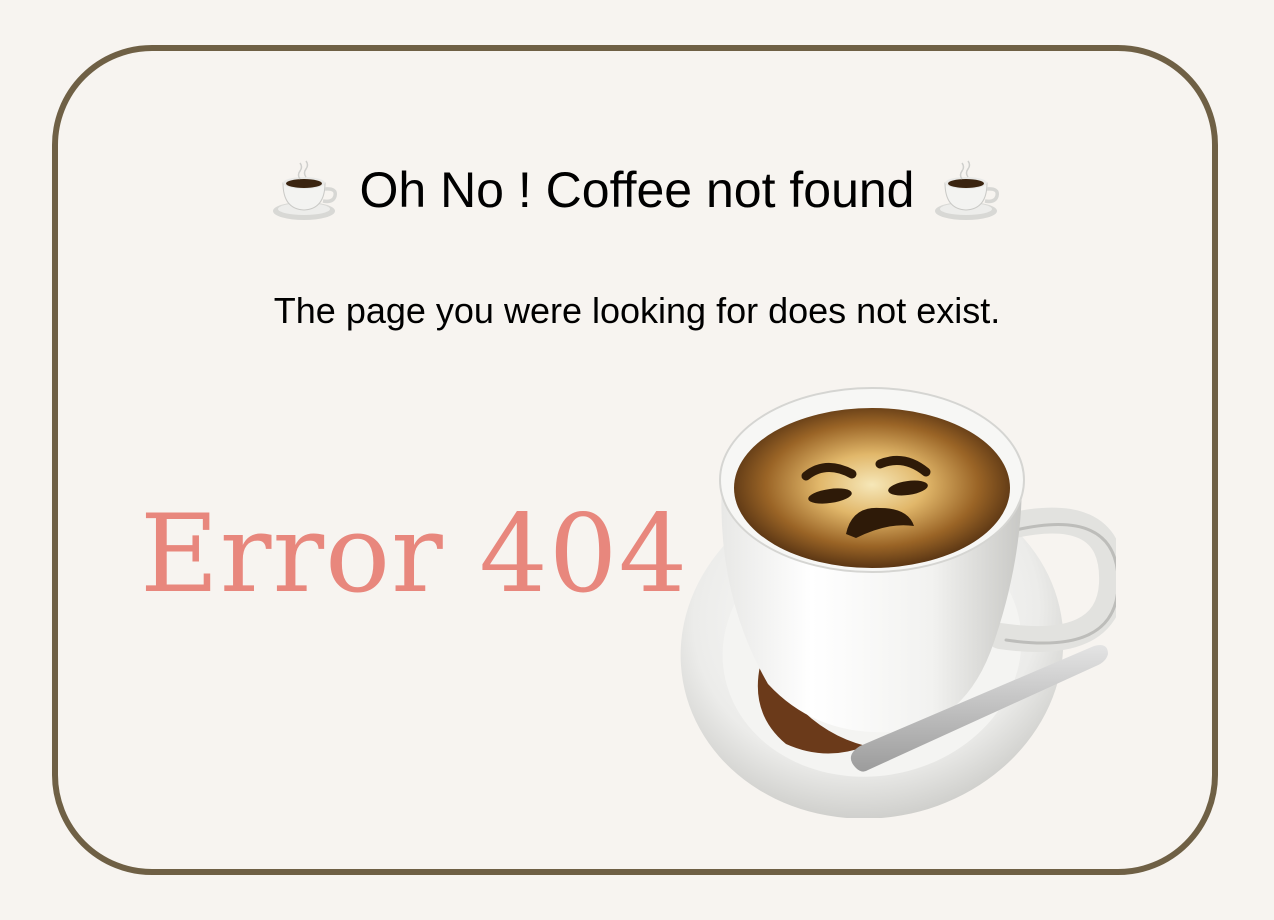 The image size is (1274, 920). What do you see at coordinates (414, 554) in the screenshot?
I see `error-code: Error 404` at bounding box center [414, 554].